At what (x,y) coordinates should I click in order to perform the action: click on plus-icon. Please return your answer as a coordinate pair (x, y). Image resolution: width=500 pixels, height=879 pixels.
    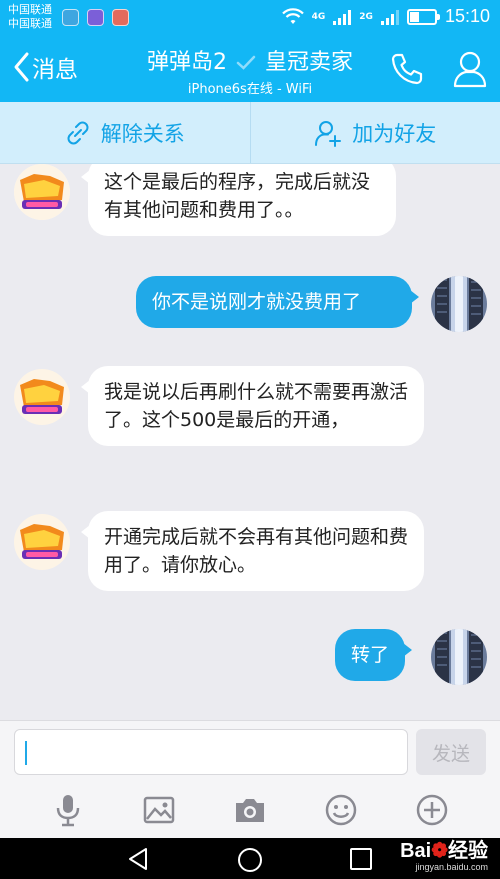
    Looking at the image, I should click on (432, 810).